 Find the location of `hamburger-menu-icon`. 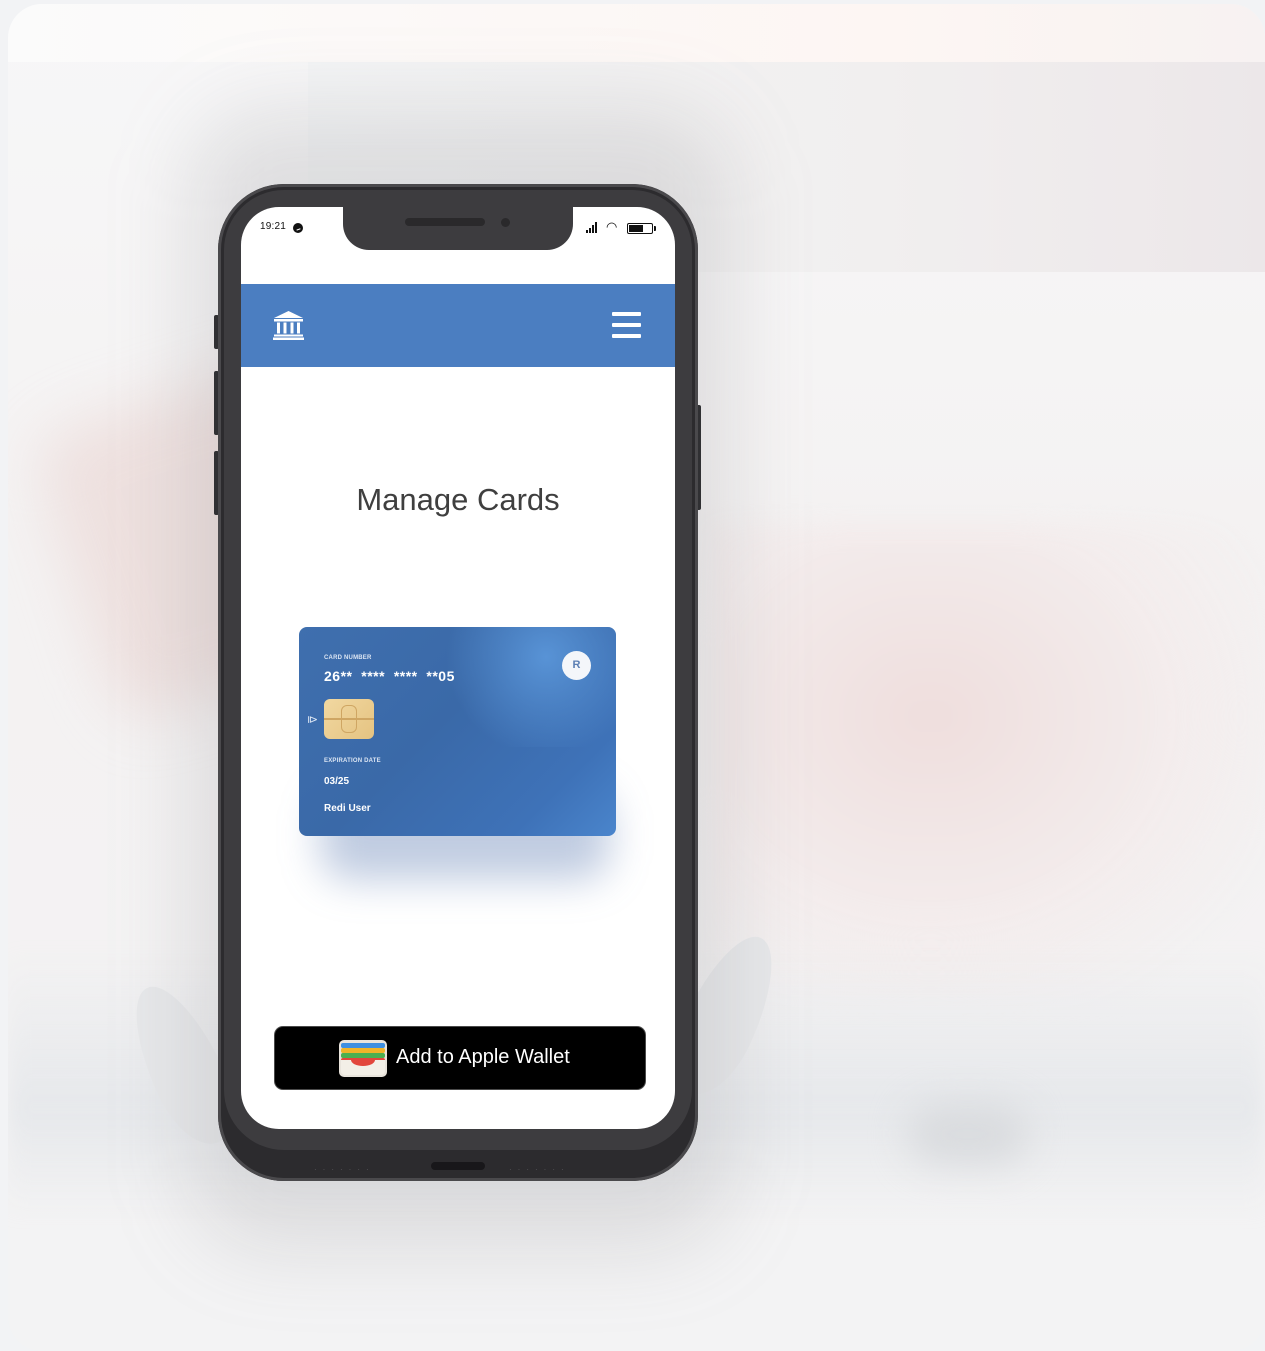

hamburger-menu-icon is located at coordinates (626, 325).